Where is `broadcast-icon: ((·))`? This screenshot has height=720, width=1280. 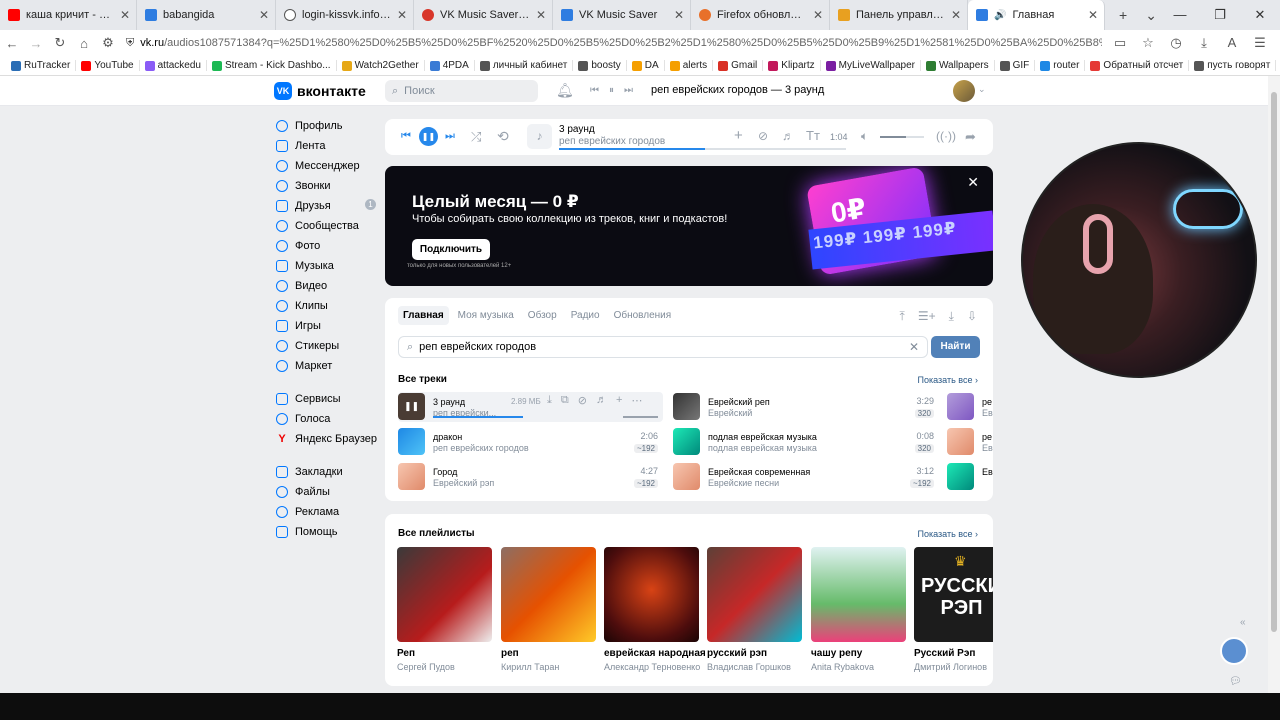 broadcast-icon: ((·)) is located at coordinates (946, 136).